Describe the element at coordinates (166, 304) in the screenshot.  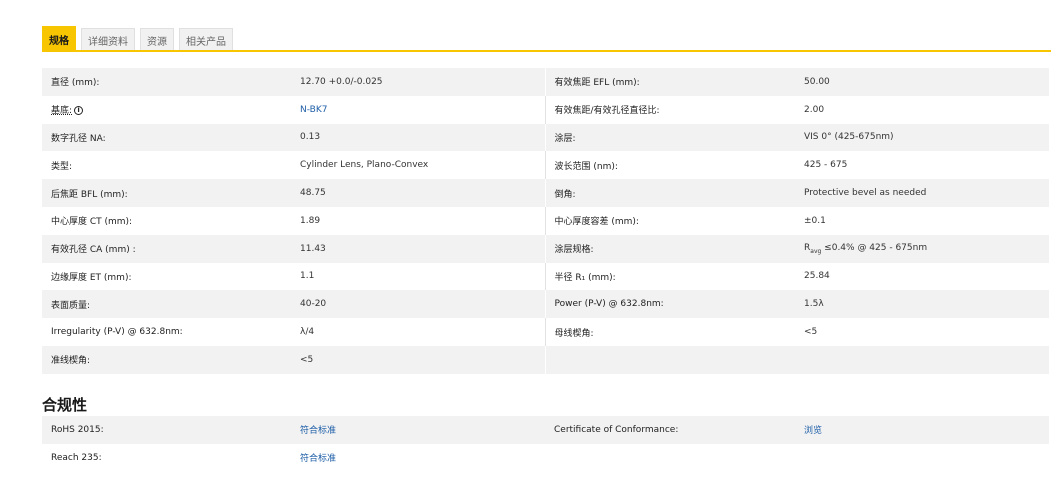
I see `spec-label: 表面质量:` at that location.